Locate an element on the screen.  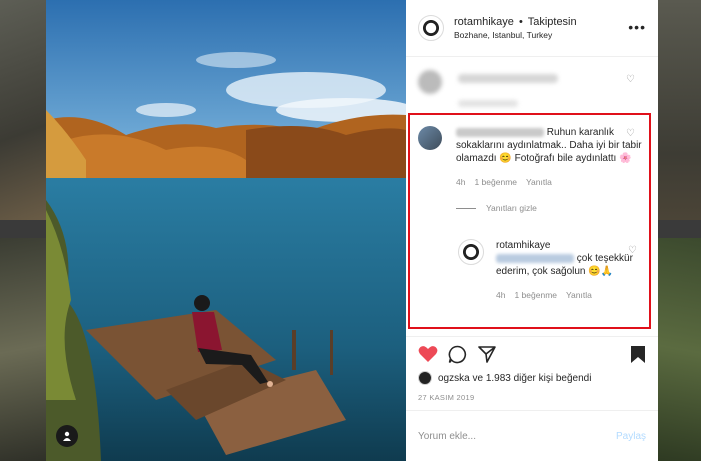
comment-reply-button: Yanıtla is located at coordinates (539, 182).